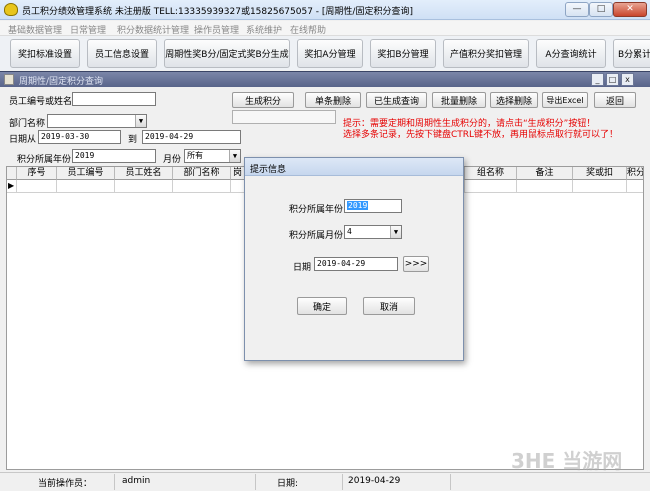 This screenshot has width=650, height=491. I want to click on subwindow-maximize-button: □, so click(612, 79).